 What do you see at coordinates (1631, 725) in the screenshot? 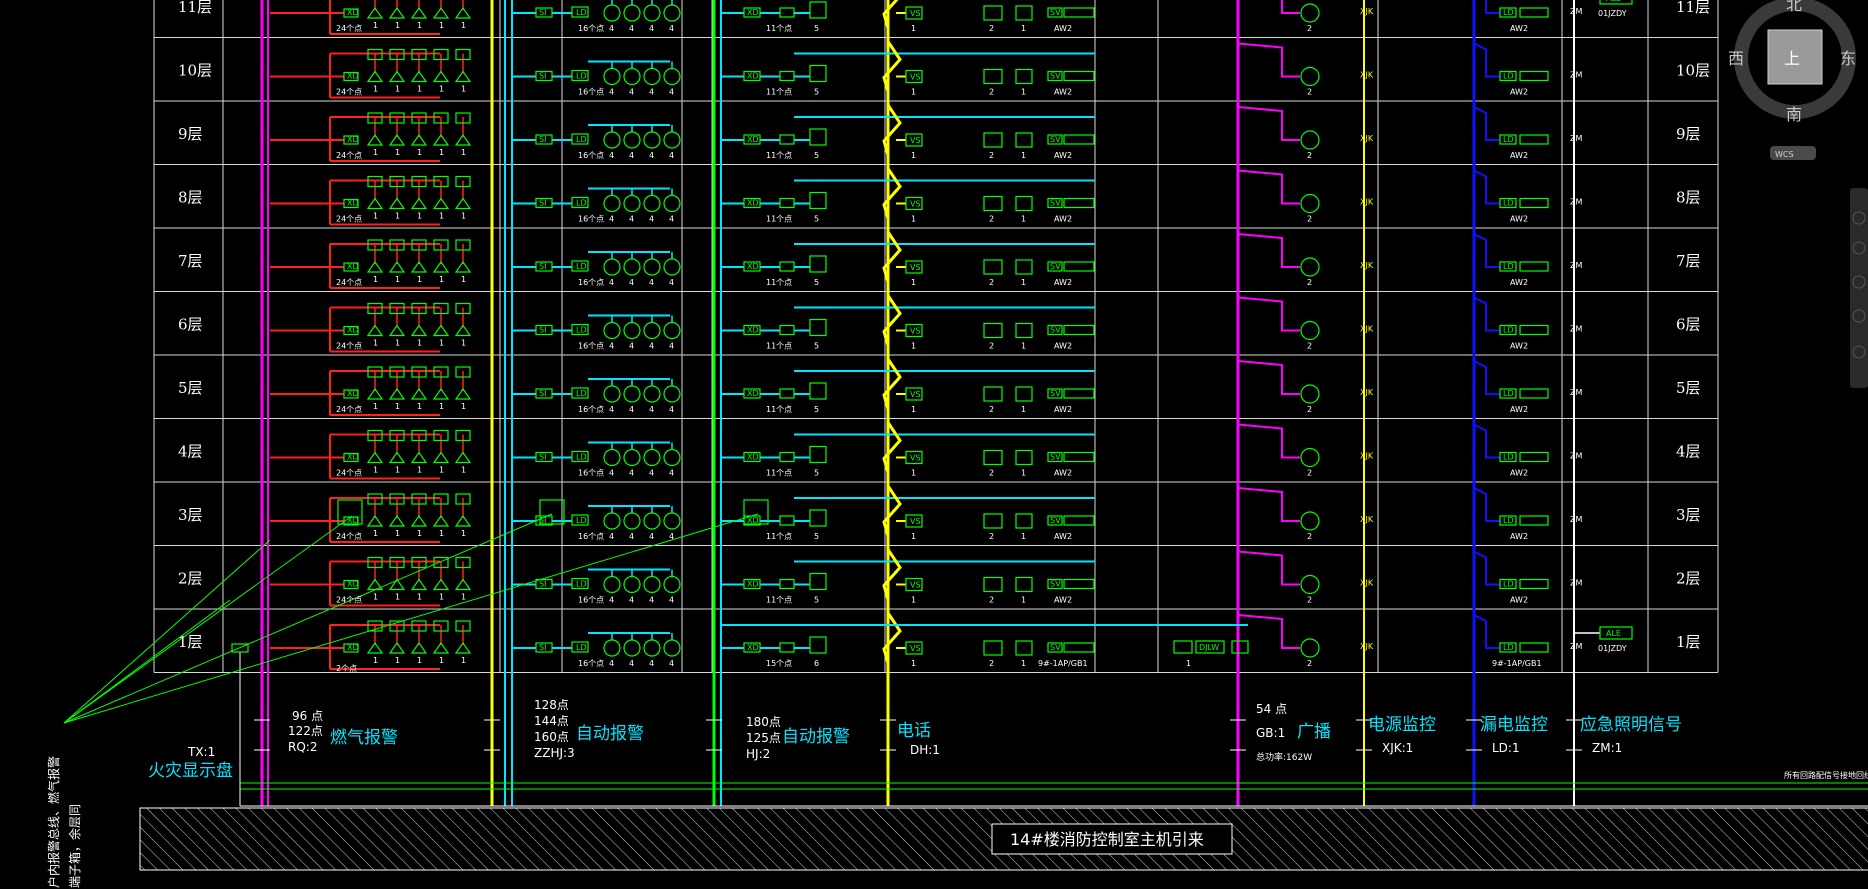
I see `em-system-name: 应急照明信号` at bounding box center [1631, 725].